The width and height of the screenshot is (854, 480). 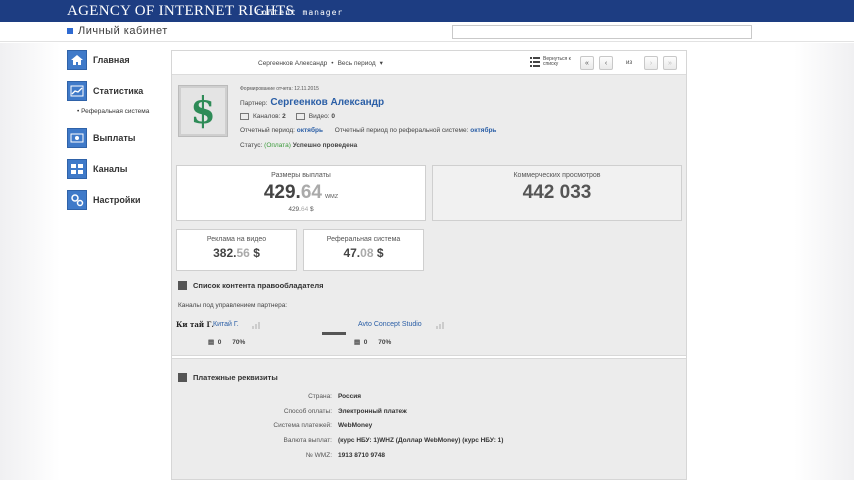 I want to click on home-icon, so click(x=77, y=60).